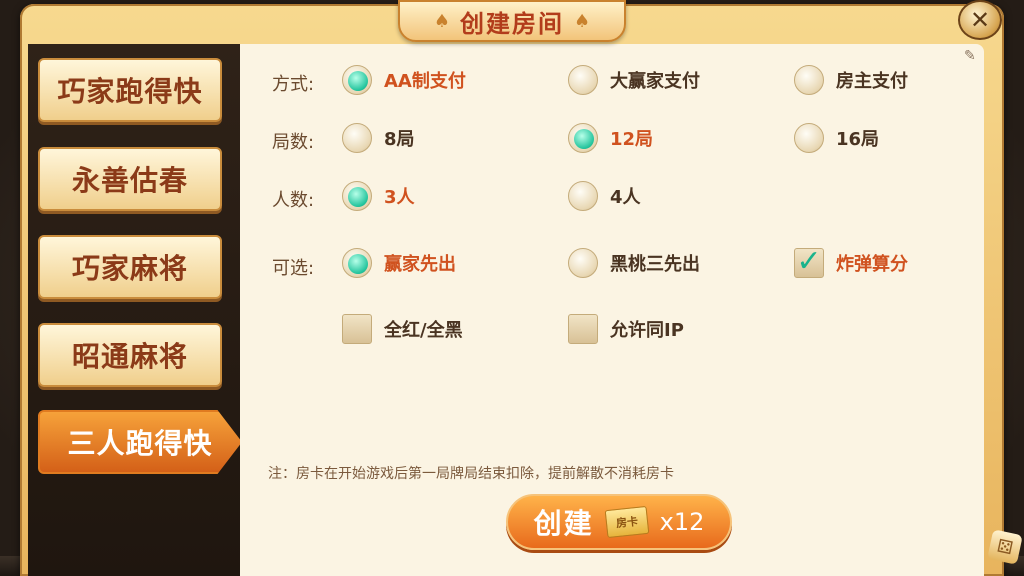  What do you see at coordinates (647, 330) in the screenshot?
I see `option-label: 允许同IP` at bounding box center [647, 330].